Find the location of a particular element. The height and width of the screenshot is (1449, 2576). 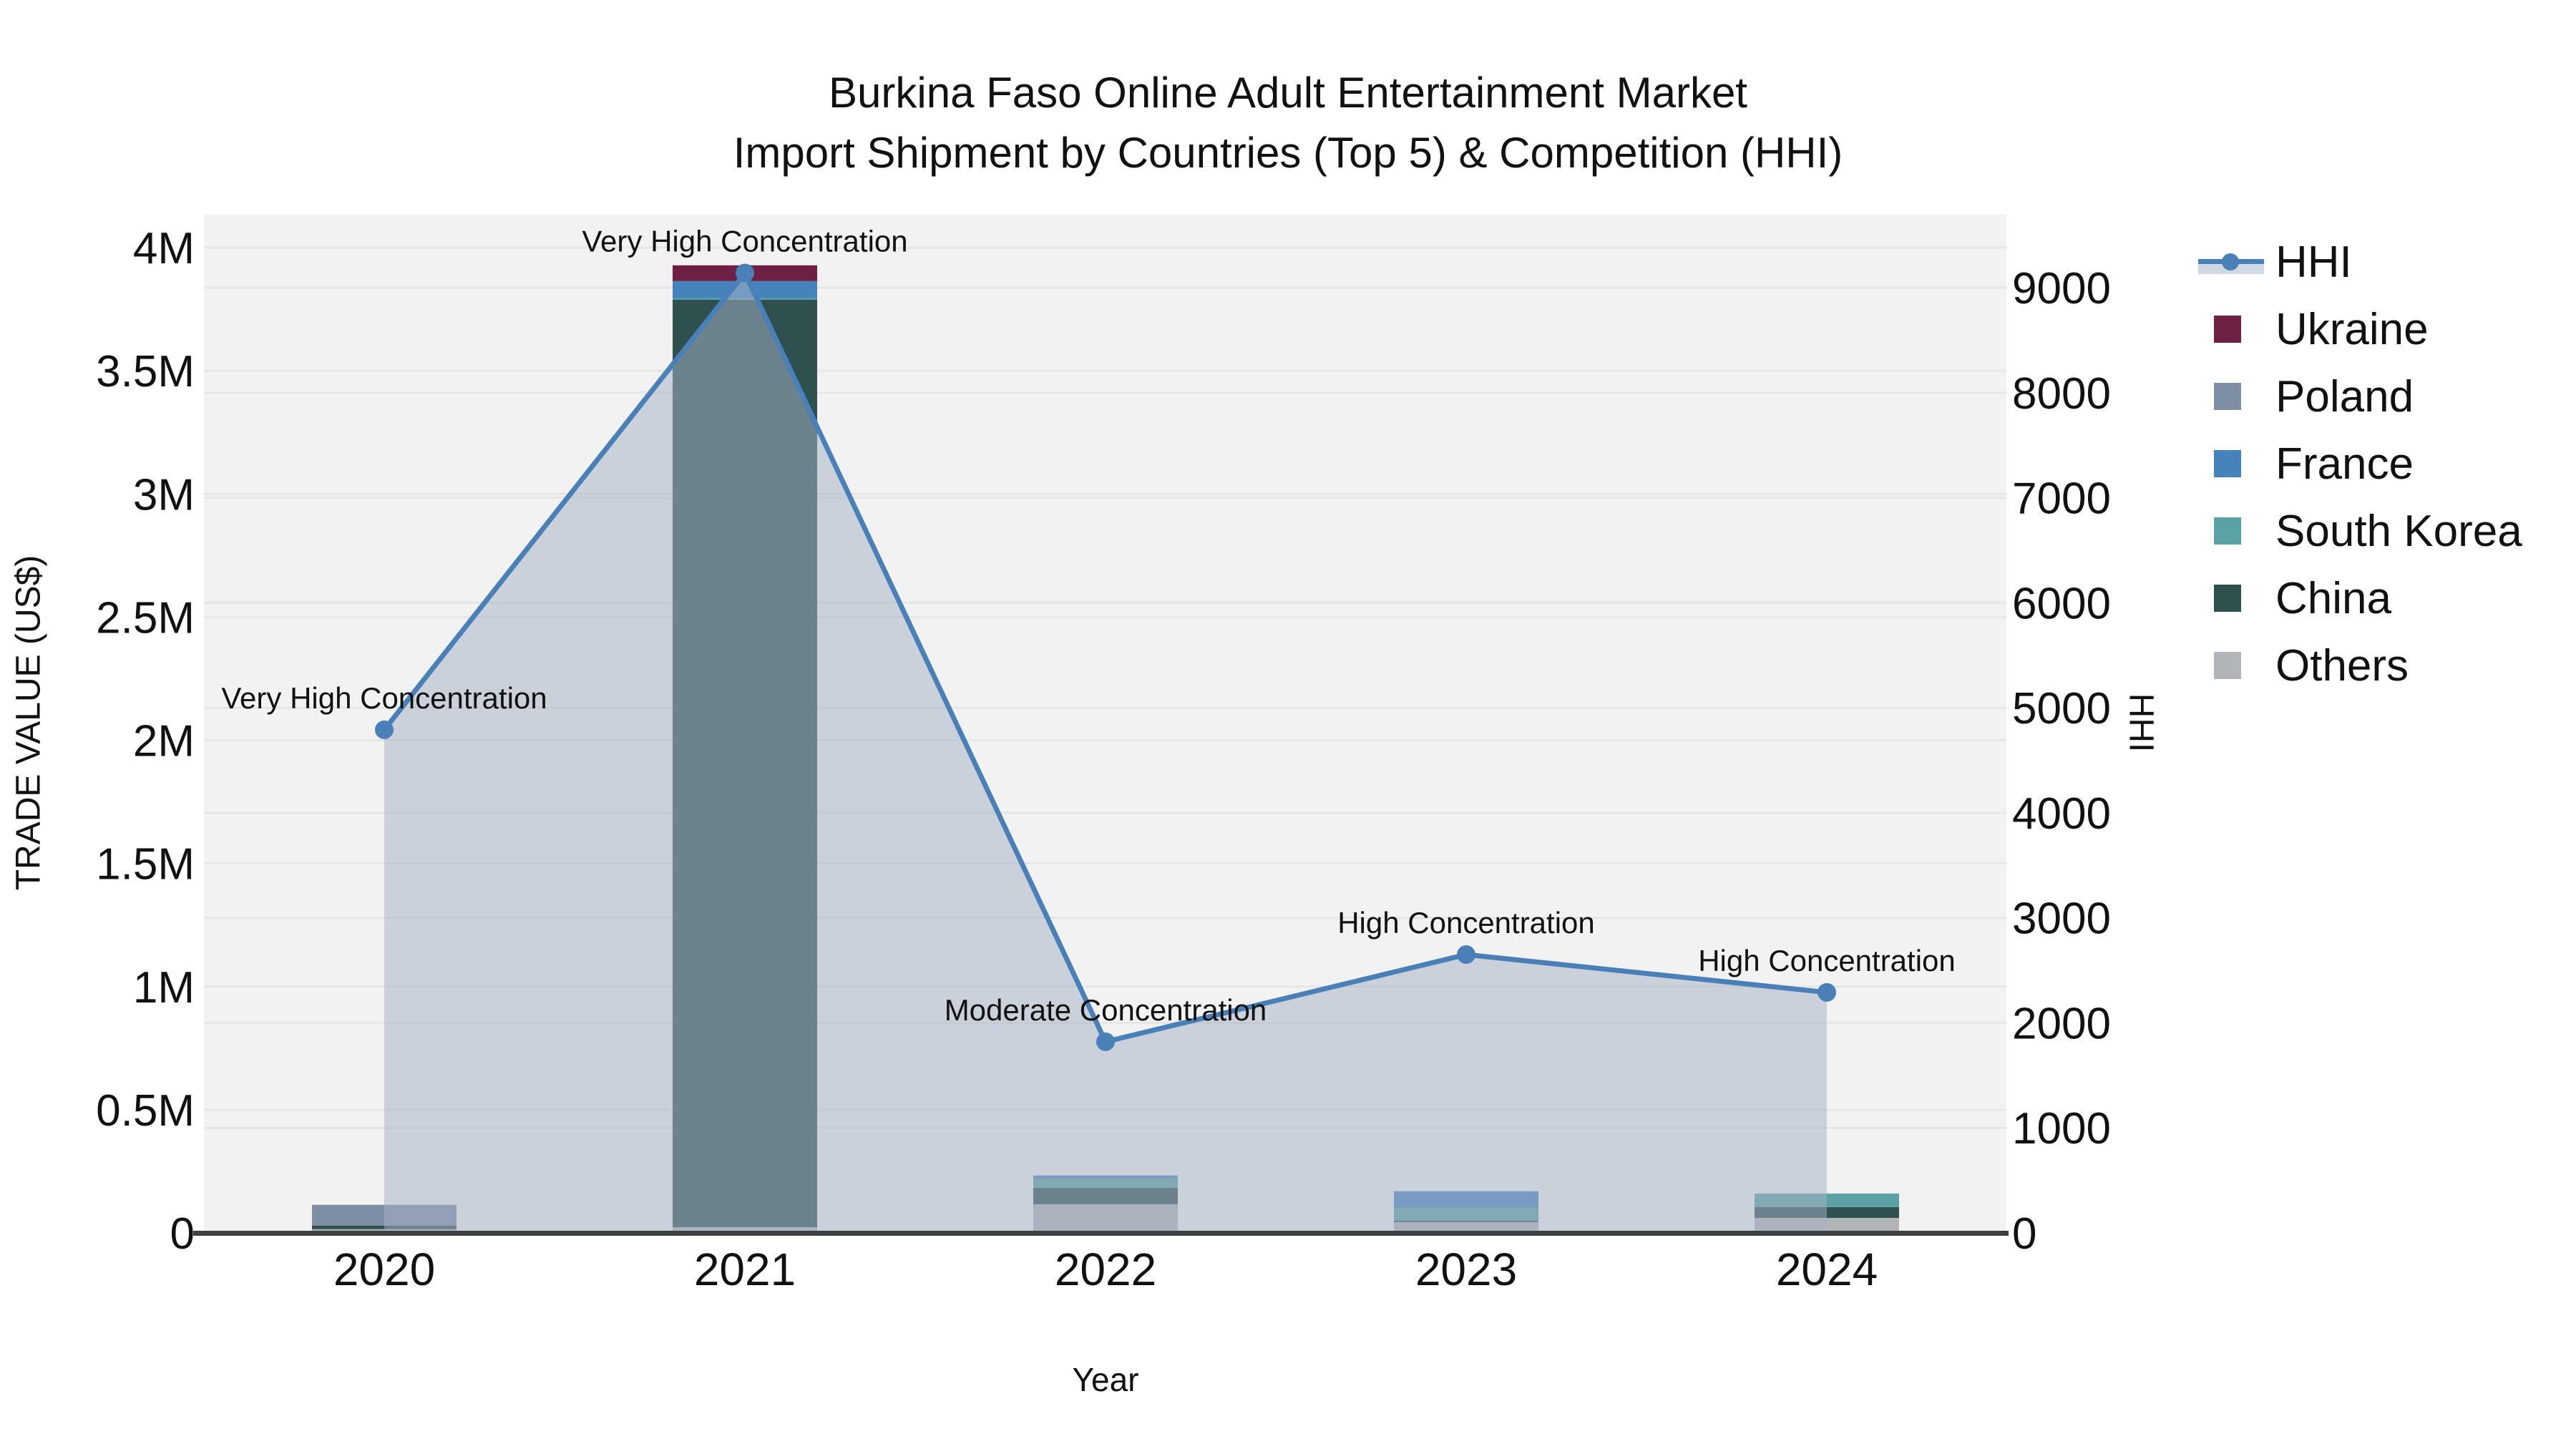

legend-item-ukraine: Ukraine is located at coordinates (2360, 329).